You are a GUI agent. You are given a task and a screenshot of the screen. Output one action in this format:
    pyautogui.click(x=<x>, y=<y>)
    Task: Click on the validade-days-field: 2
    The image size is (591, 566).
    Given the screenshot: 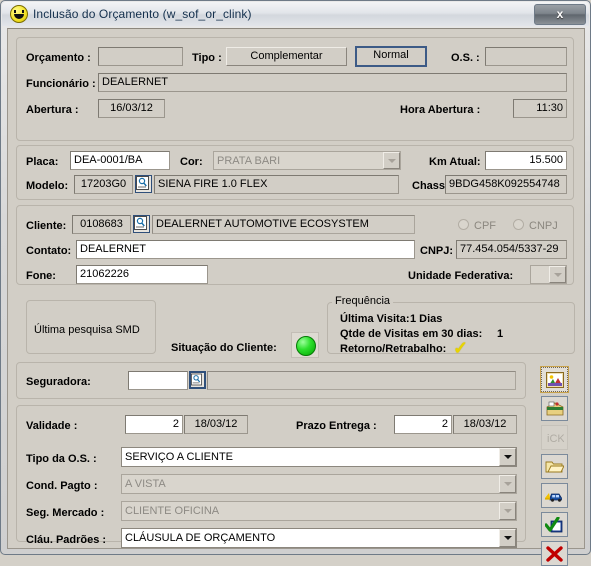 What is the action you would take?
    pyautogui.click(x=154, y=424)
    